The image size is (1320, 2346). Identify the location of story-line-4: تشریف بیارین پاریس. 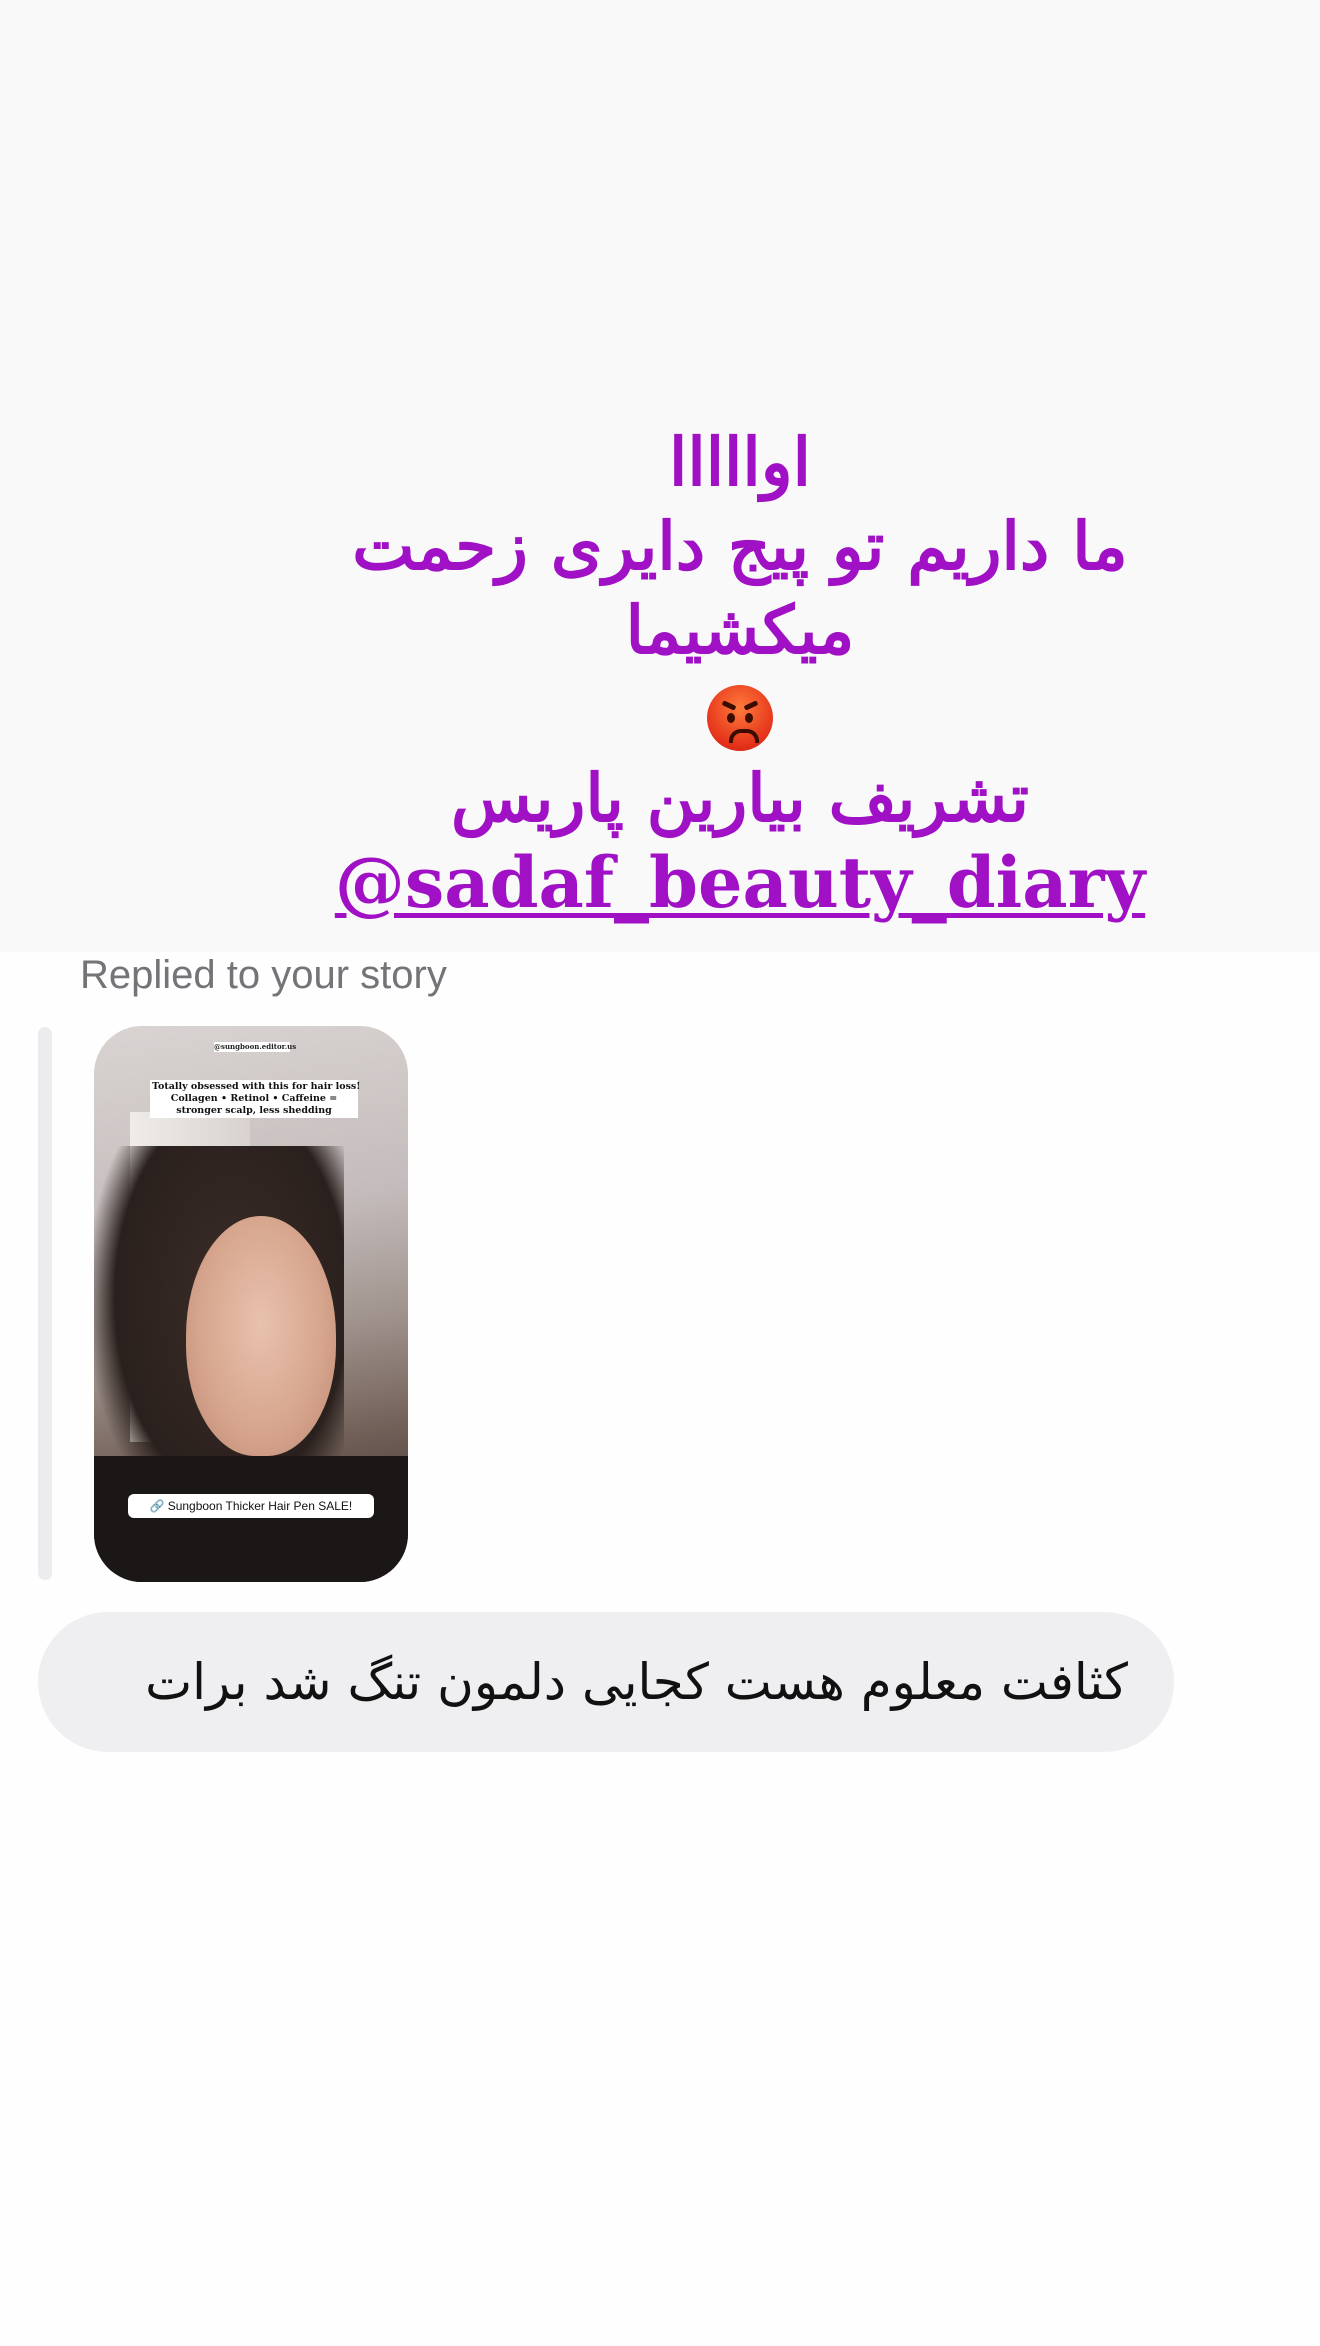
(740, 798).